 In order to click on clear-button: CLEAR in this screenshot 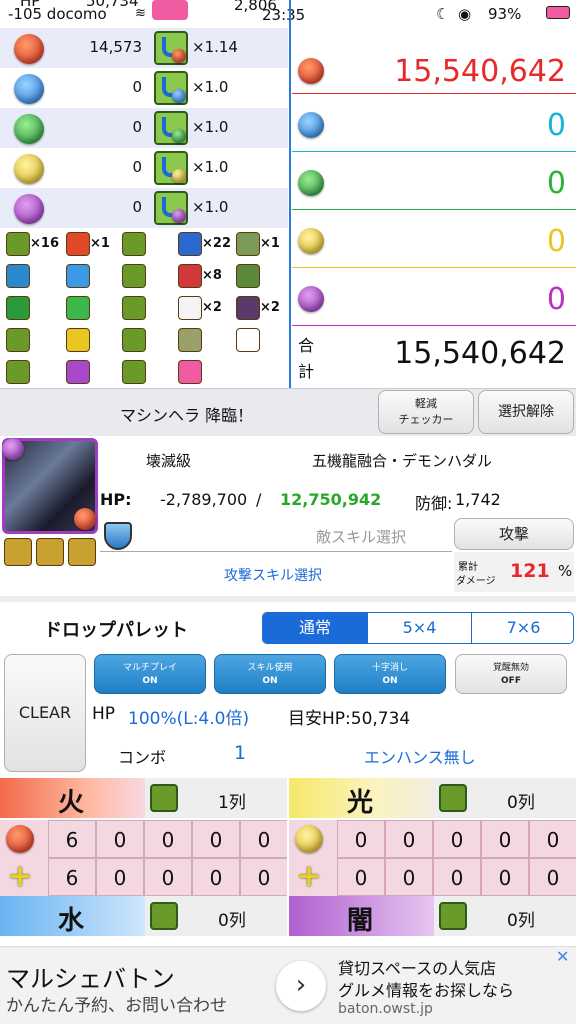, I will do `click(45, 713)`.